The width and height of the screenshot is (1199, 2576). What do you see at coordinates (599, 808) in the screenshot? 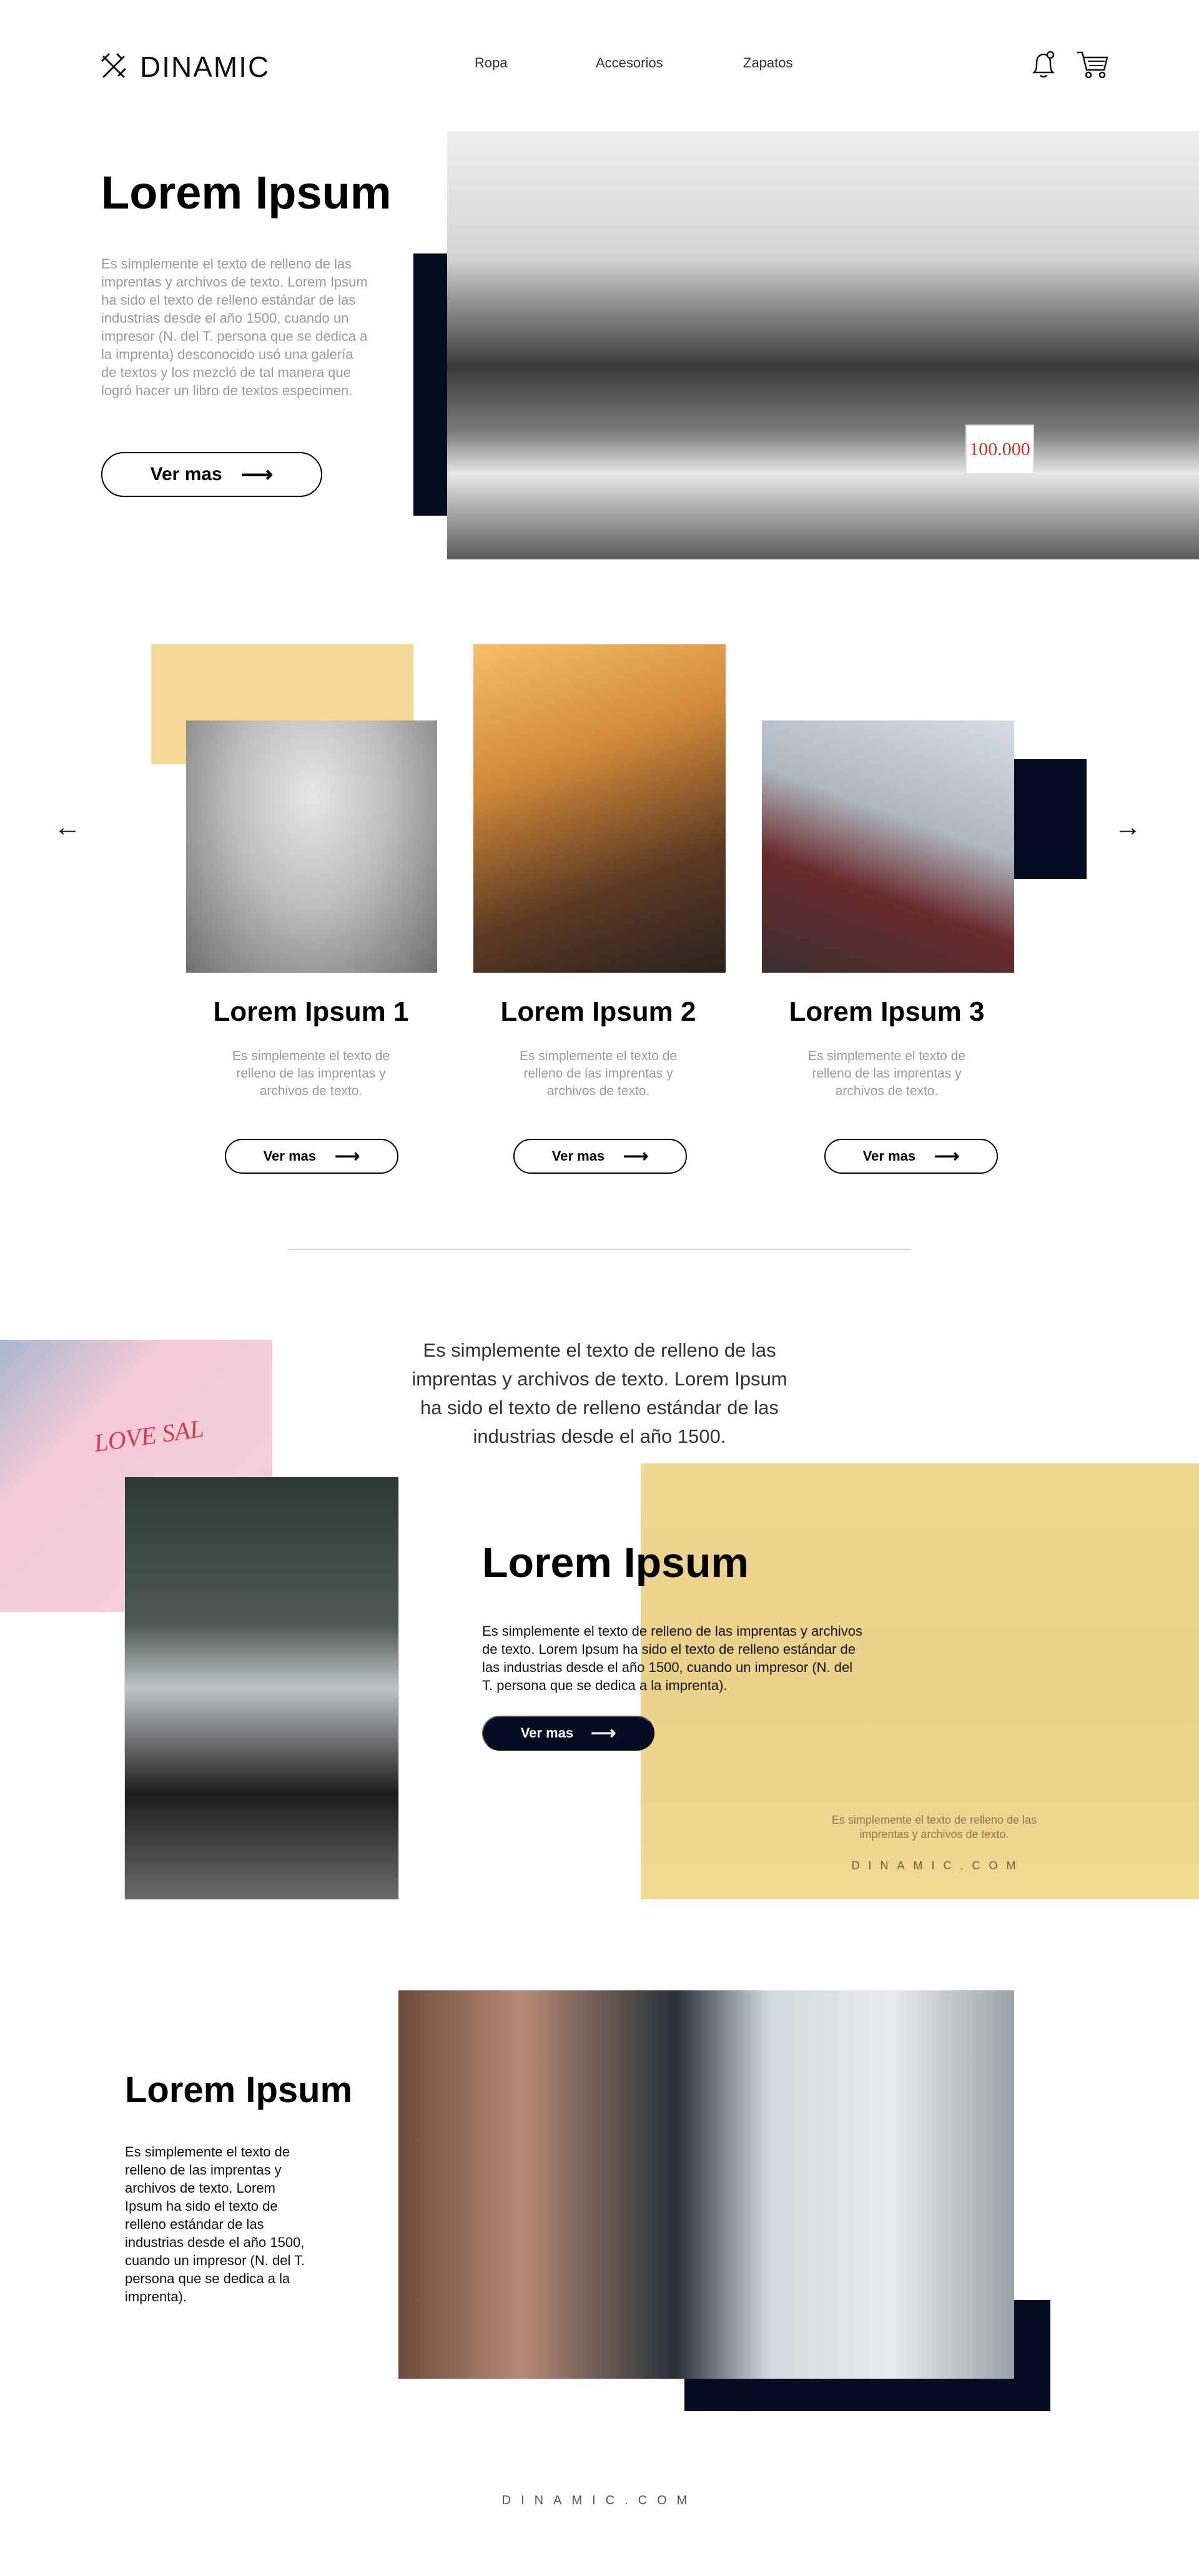
I see `card2-woman-image` at bounding box center [599, 808].